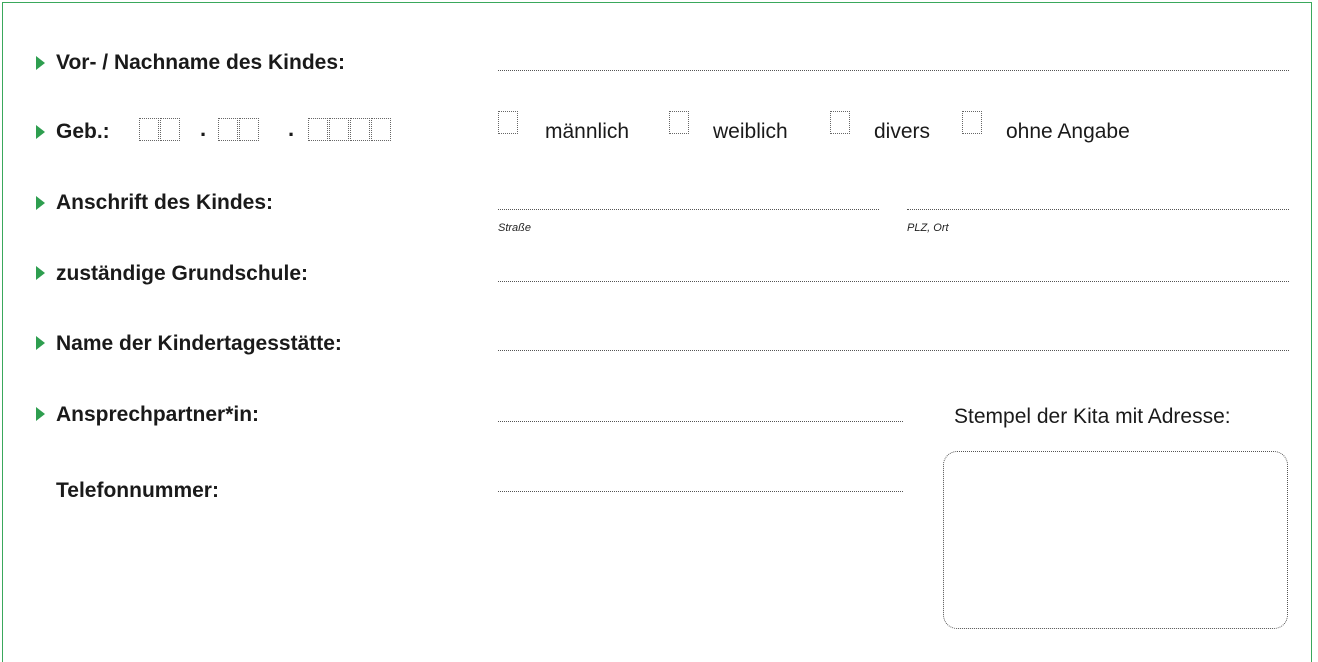  What do you see at coordinates (928, 228) in the screenshot?
I see `city-caption: PLZ, Ort` at bounding box center [928, 228].